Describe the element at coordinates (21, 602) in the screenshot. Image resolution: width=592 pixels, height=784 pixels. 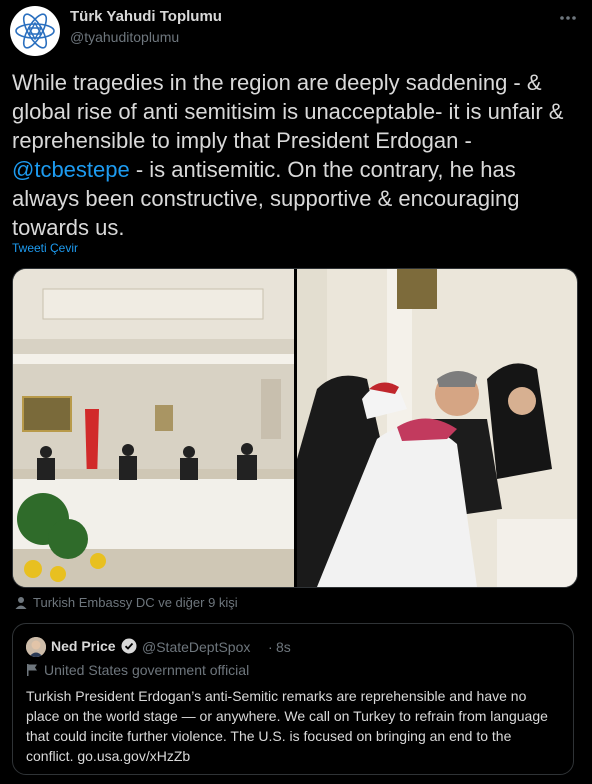
I see `person-icon` at that location.